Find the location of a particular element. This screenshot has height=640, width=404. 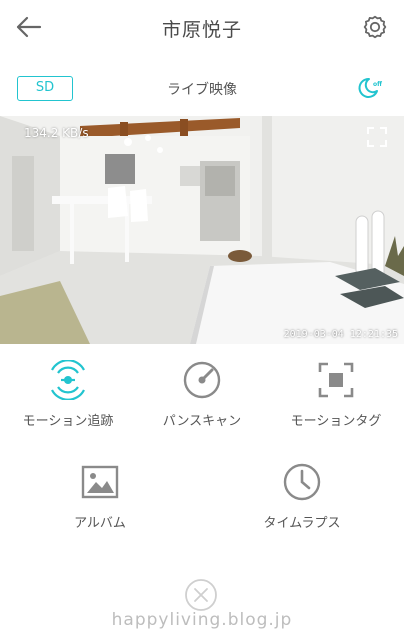

bitrate-readout: 134.2 KB/s is located at coordinates (56, 133).